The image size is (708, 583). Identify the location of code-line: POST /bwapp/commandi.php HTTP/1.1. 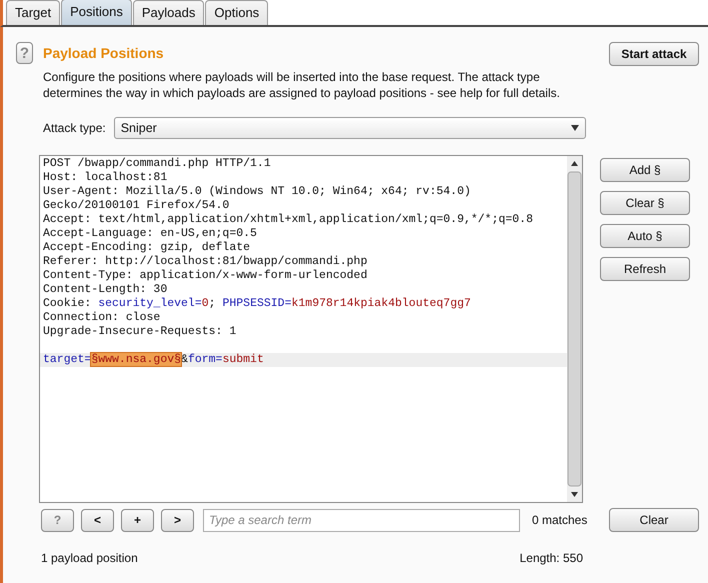
(157, 164).